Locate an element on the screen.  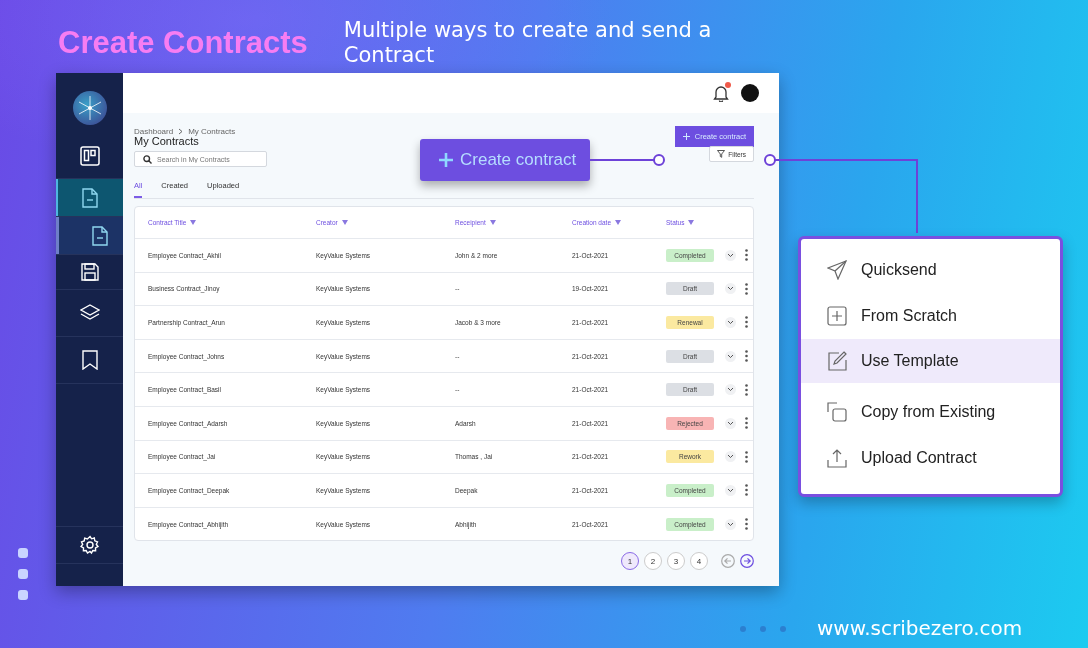
headline: Create Contracts is located at coordinates (183, 43).